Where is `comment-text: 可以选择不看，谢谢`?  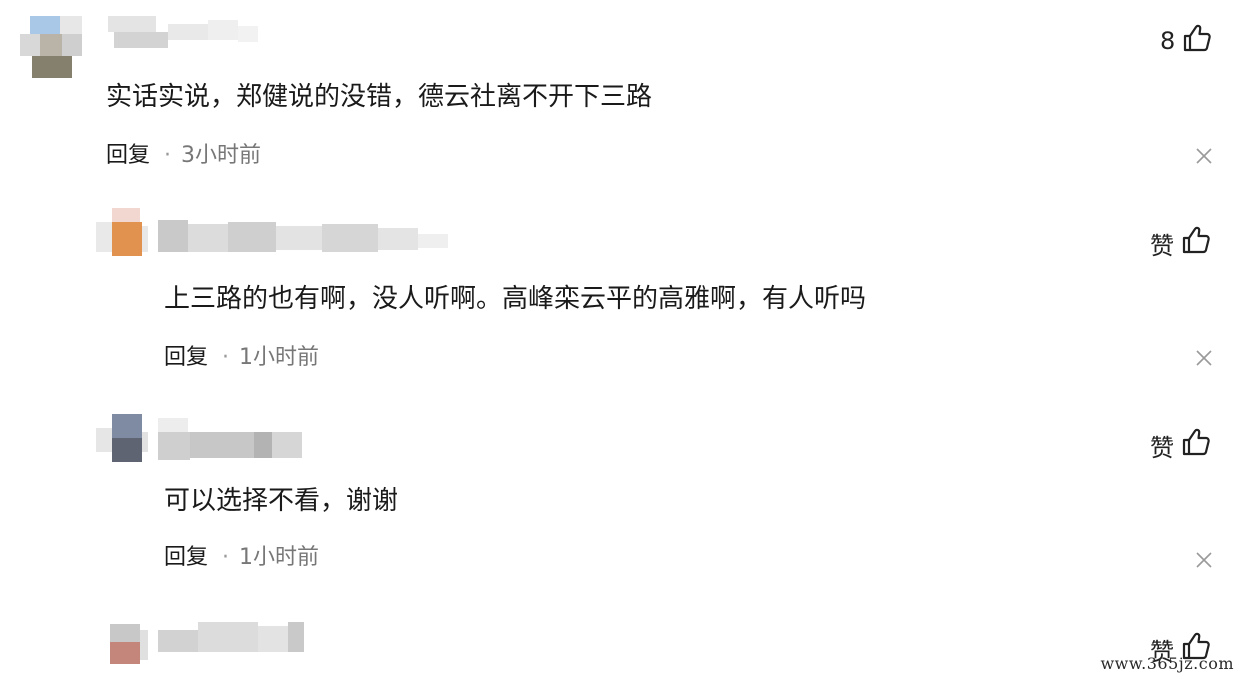
comment-text: 可以选择不看，谢谢 is located at coordinates (281, 501).